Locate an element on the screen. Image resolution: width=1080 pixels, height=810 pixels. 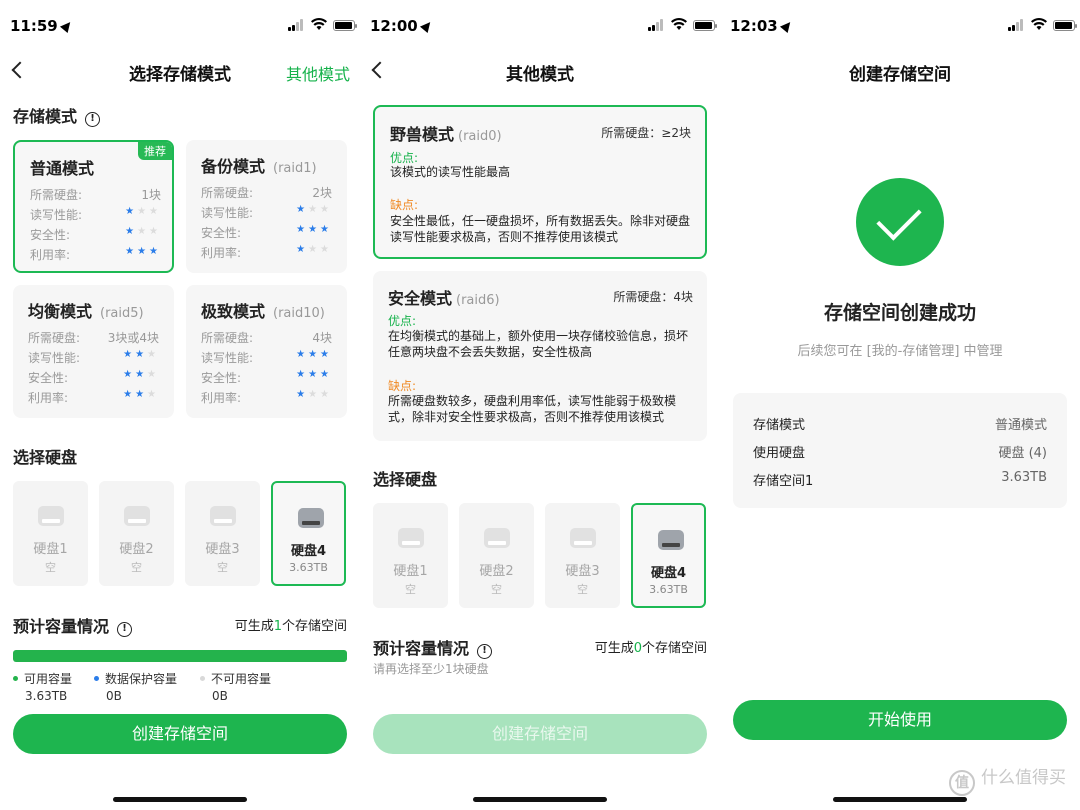
success-check-icon is located at coordinates (900, 222).